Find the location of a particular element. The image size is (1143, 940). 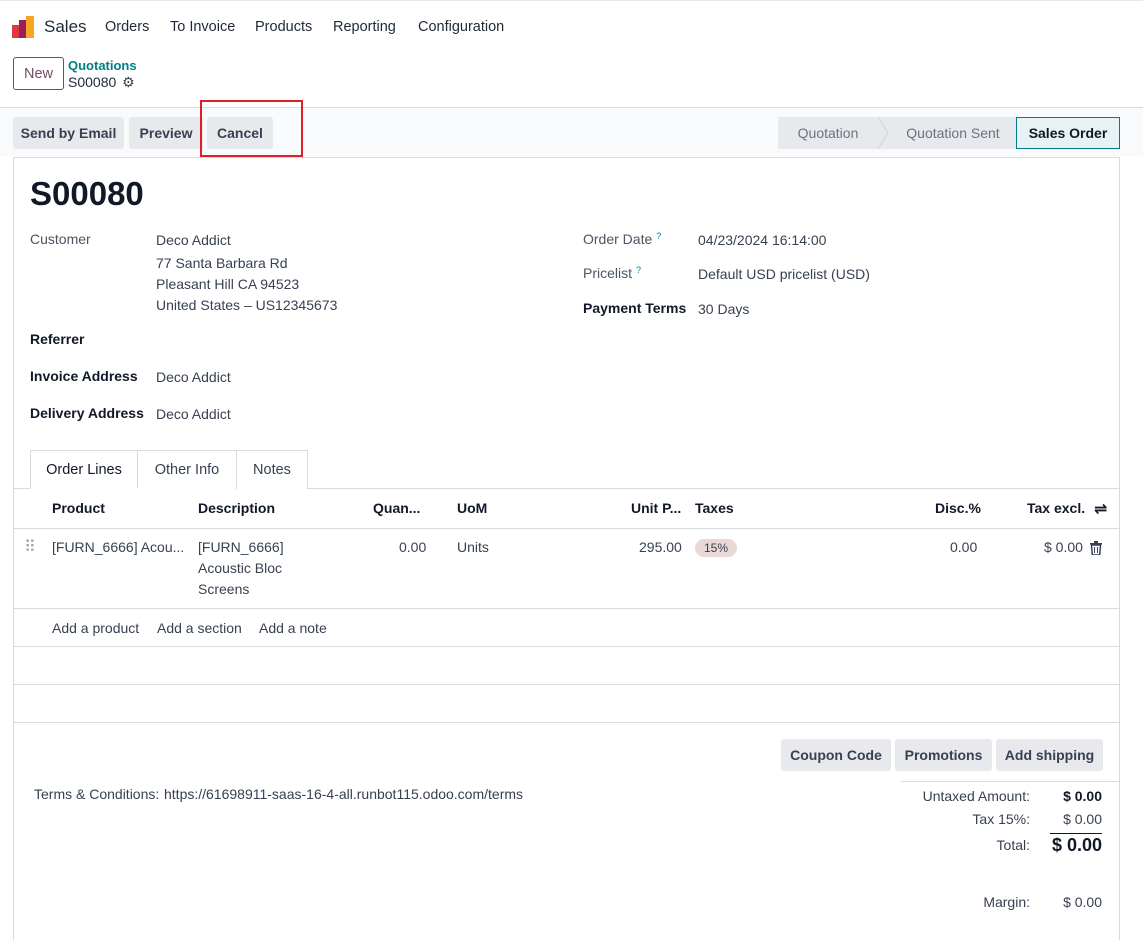

cell-description-1: [FURN_6666] is located at coordinates (241, 547).